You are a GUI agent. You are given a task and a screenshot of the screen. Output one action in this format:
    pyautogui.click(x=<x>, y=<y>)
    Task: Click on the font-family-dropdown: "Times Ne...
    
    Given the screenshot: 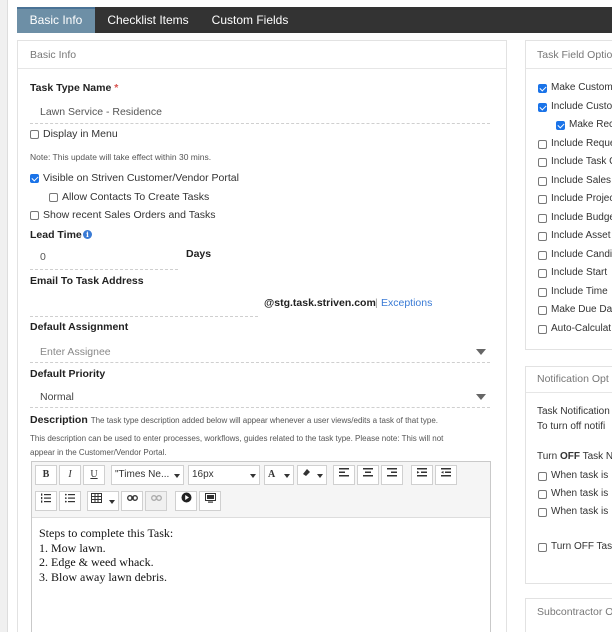 What is the action you would take?
    pyautogui.click(x=147, y=475)
    